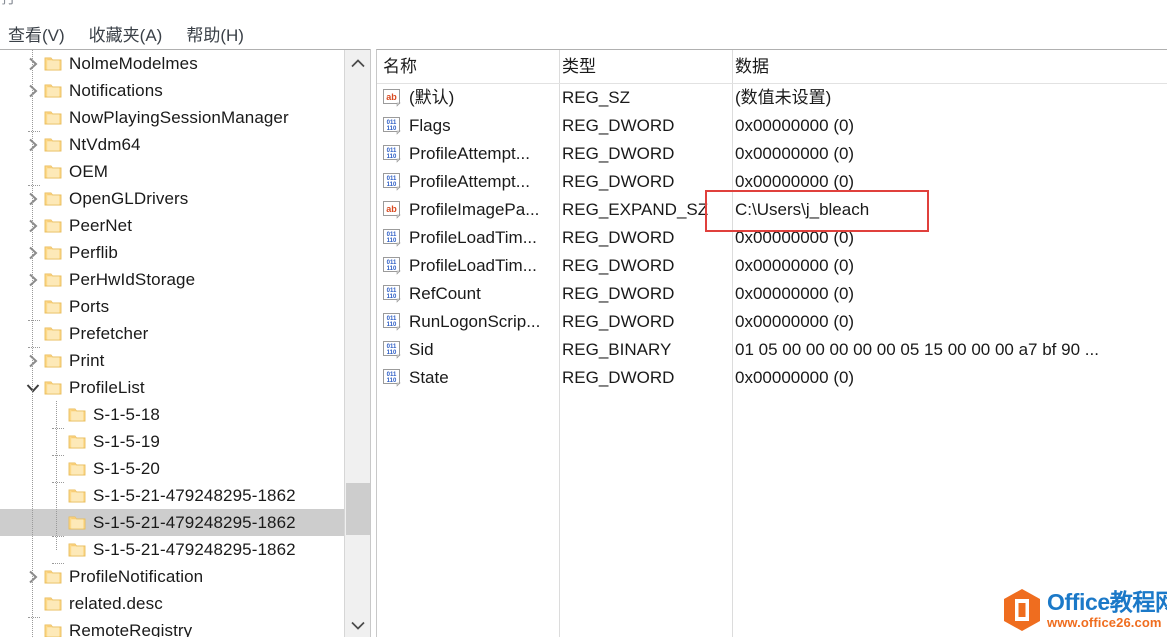  I want to click on value-row: ab (默认) REG_SZ (数值未设置), so click(772, 98).